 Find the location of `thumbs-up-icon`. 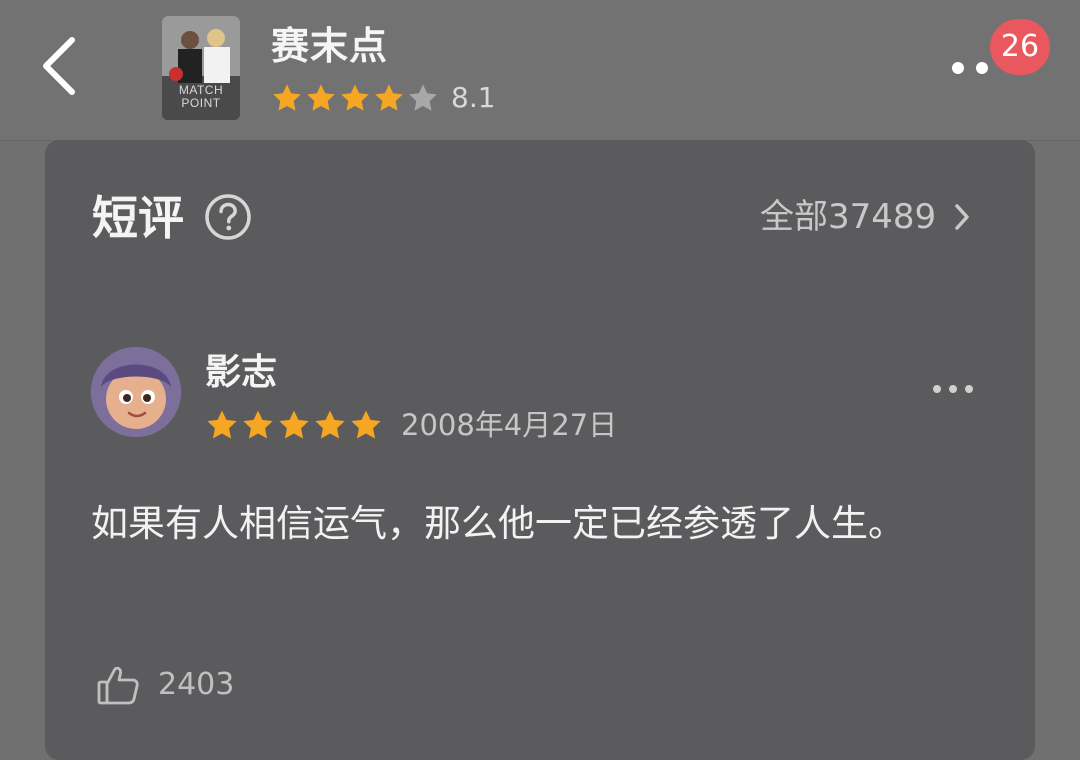

thumbs-up-icon is located at coordinates (118, 685).